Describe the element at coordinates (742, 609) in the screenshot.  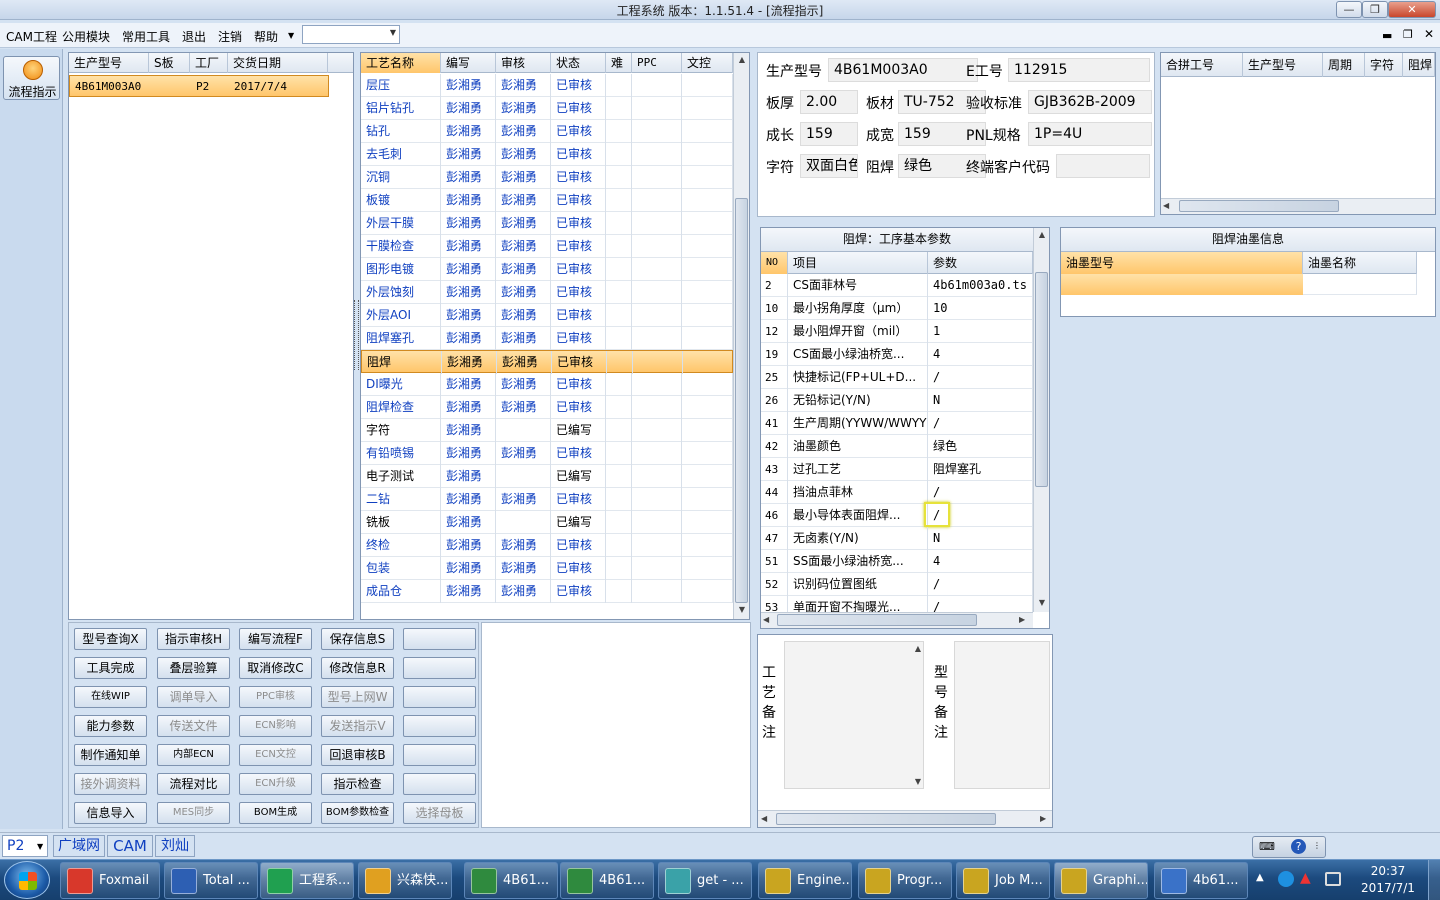
I see `scroll-down-icon: ▼` at that location.